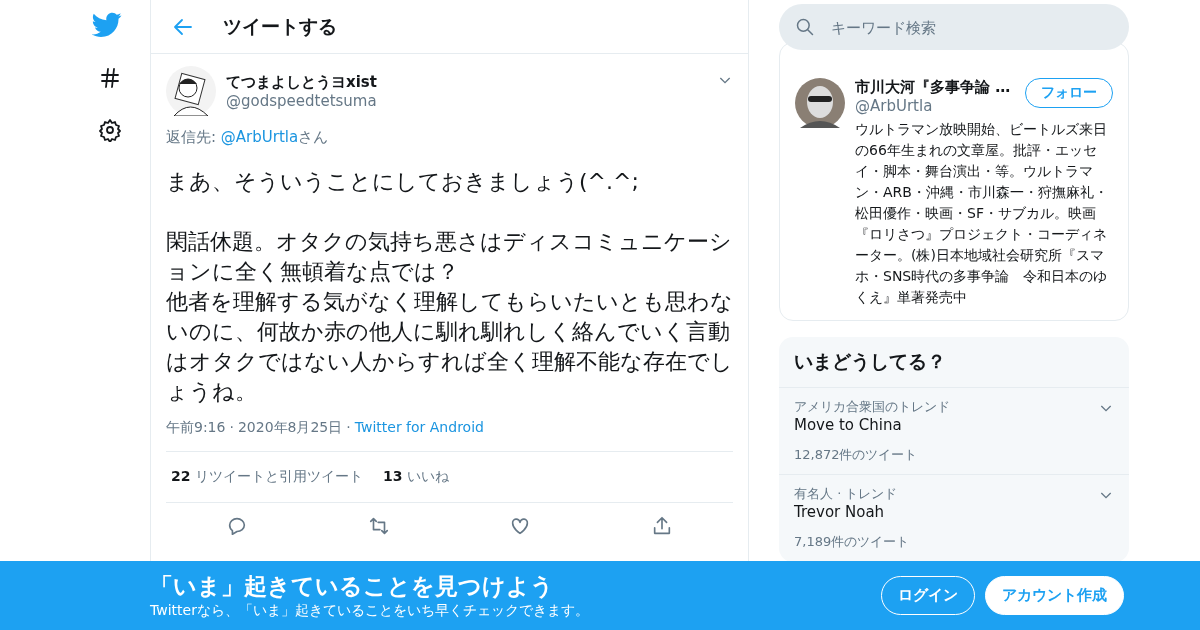 This screenshot has height=630, width=1200. Describe the element at coordinates (872, 407) in the screenshot. I see `trend-context: アメリカ合衆国のトレンド` at that location.